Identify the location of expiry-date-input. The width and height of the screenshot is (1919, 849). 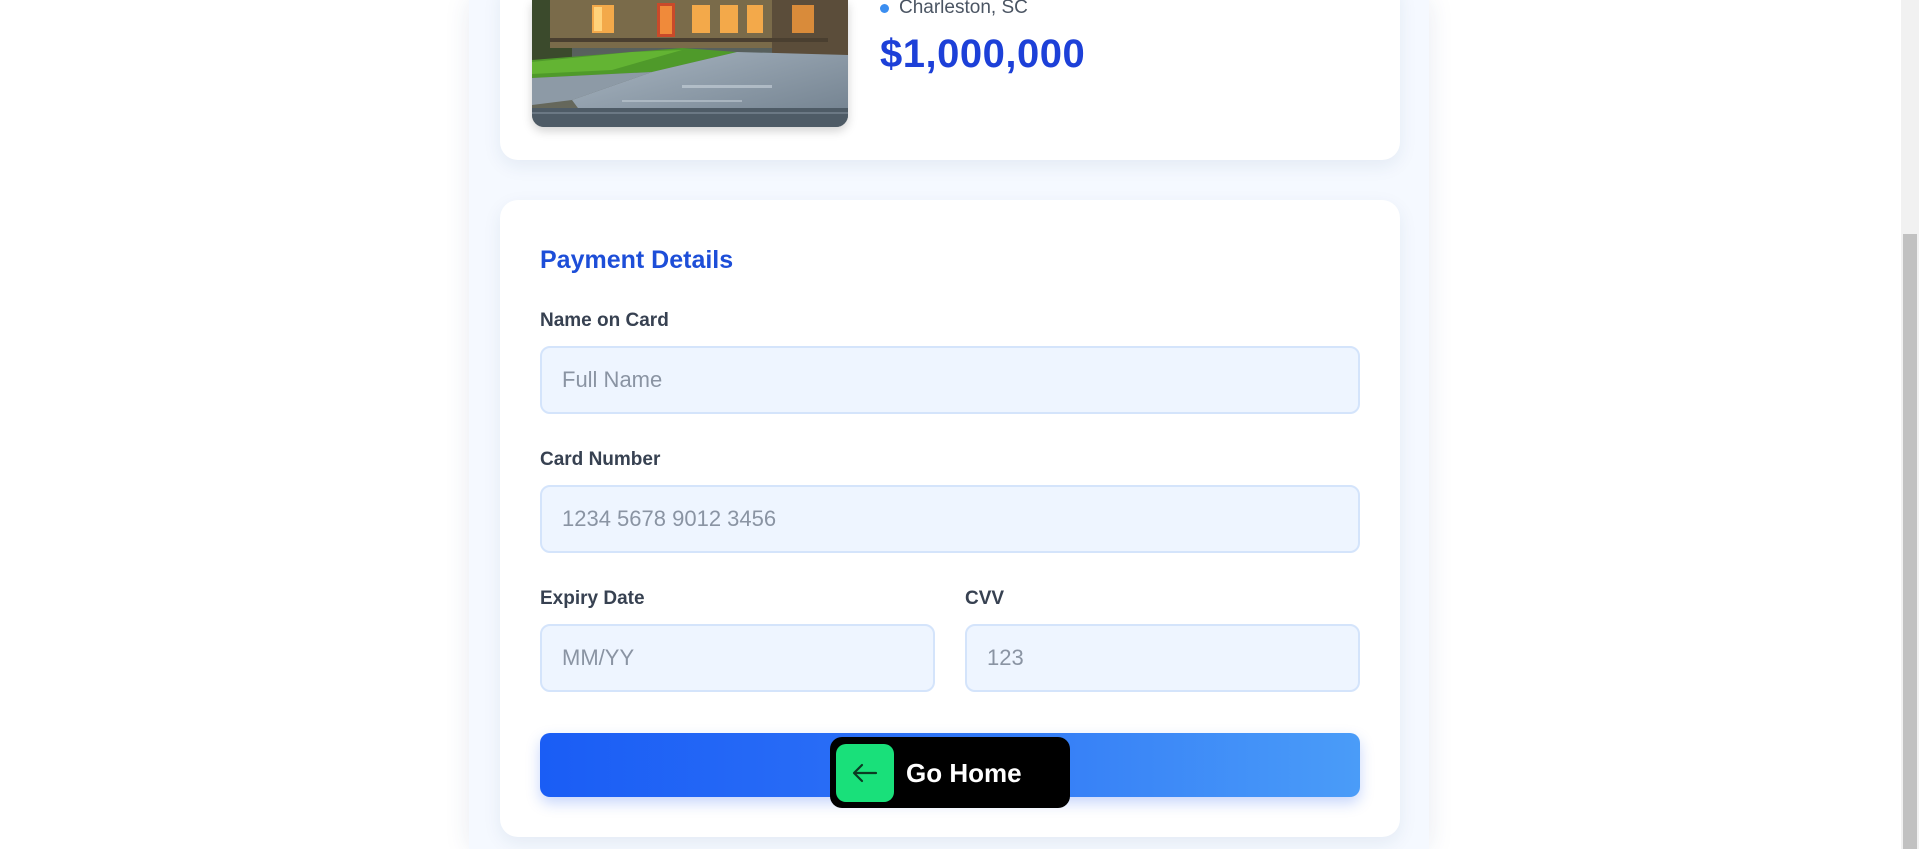
(737, 658).